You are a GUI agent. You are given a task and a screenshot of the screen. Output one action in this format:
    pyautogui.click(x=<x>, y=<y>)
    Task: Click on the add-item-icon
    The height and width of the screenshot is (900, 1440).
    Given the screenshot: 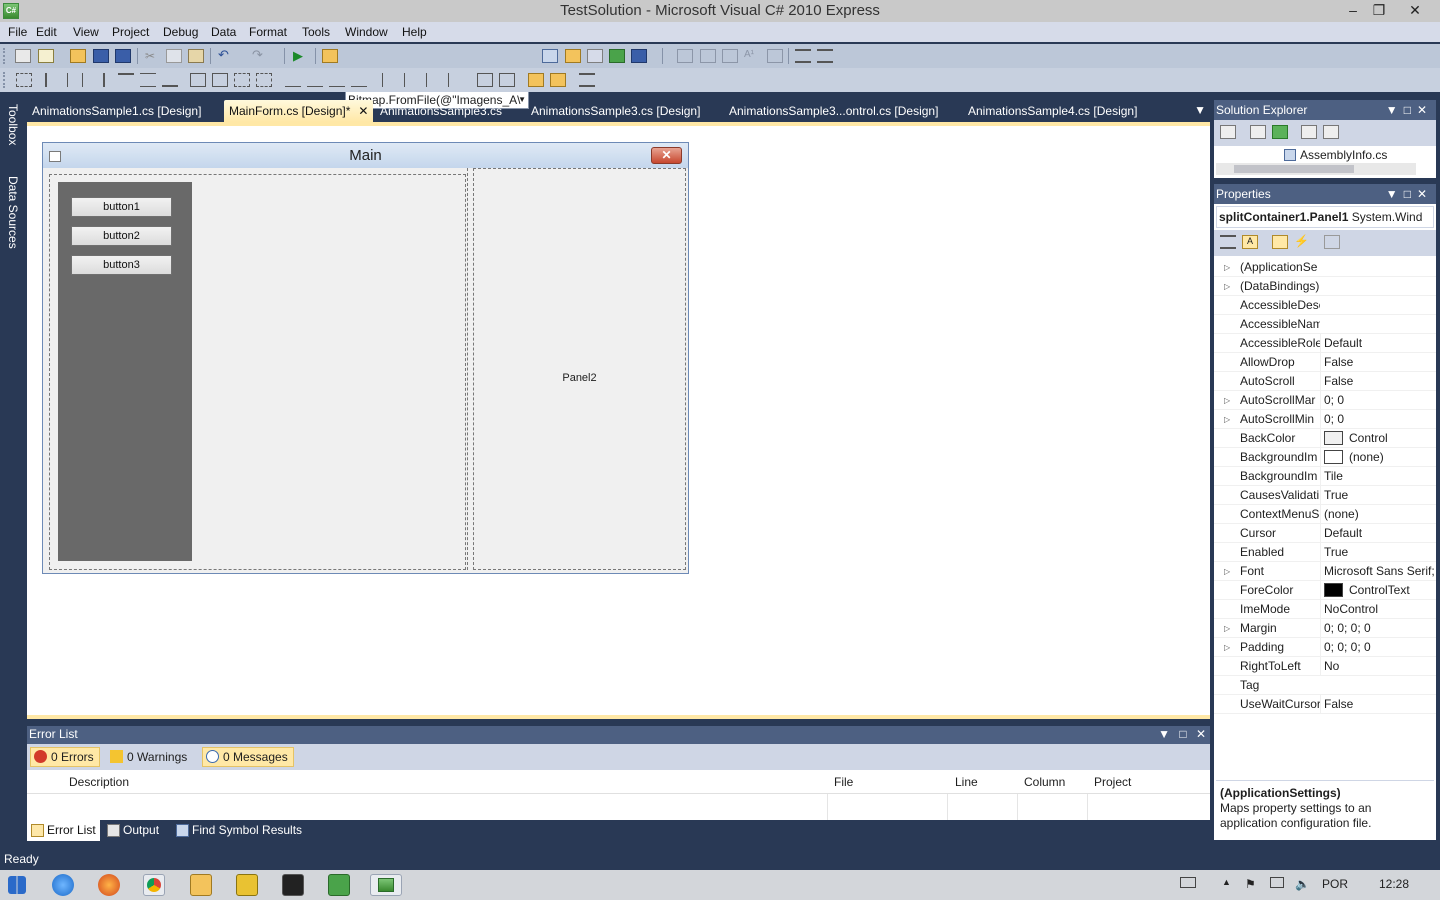 What is the action you would take?
    pyautogui.click(x=46, y=56)
    